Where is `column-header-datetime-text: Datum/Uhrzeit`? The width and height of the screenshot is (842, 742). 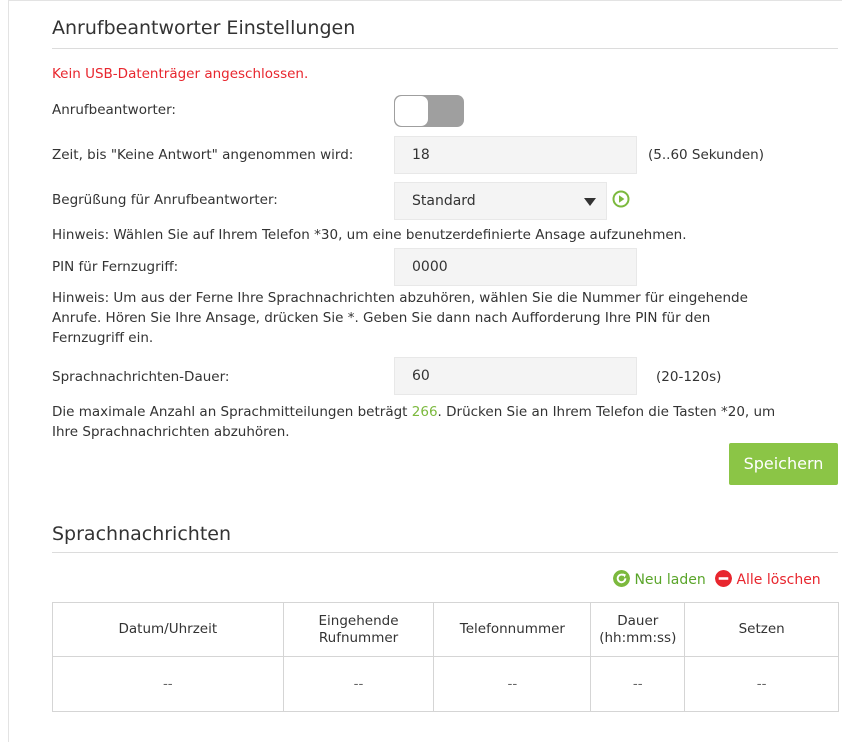
column-header-datetime-text: Datum/Uhrzeit is located at coordinates (168, 629).